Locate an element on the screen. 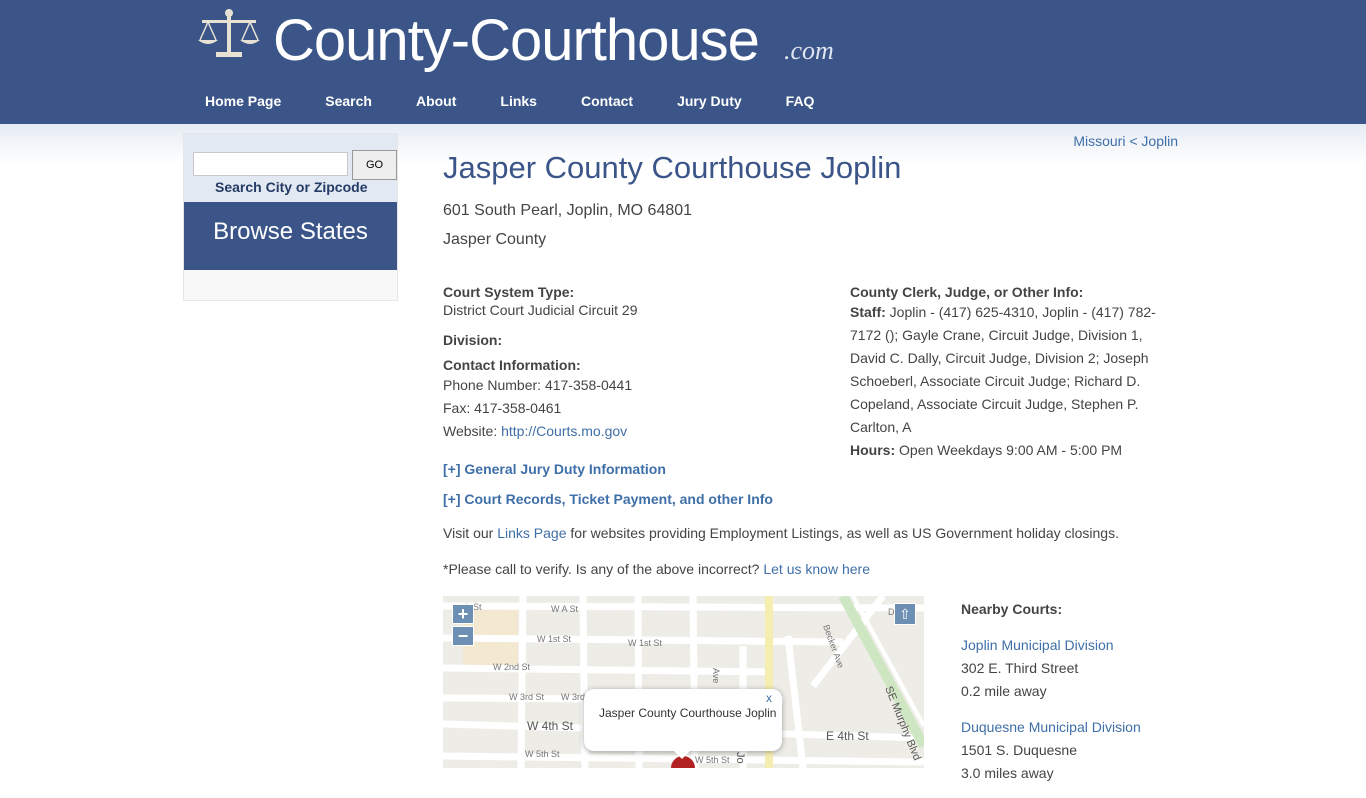  nearby-court-address: 1501 S. Duquesne is located at coordinates (1019, 750).